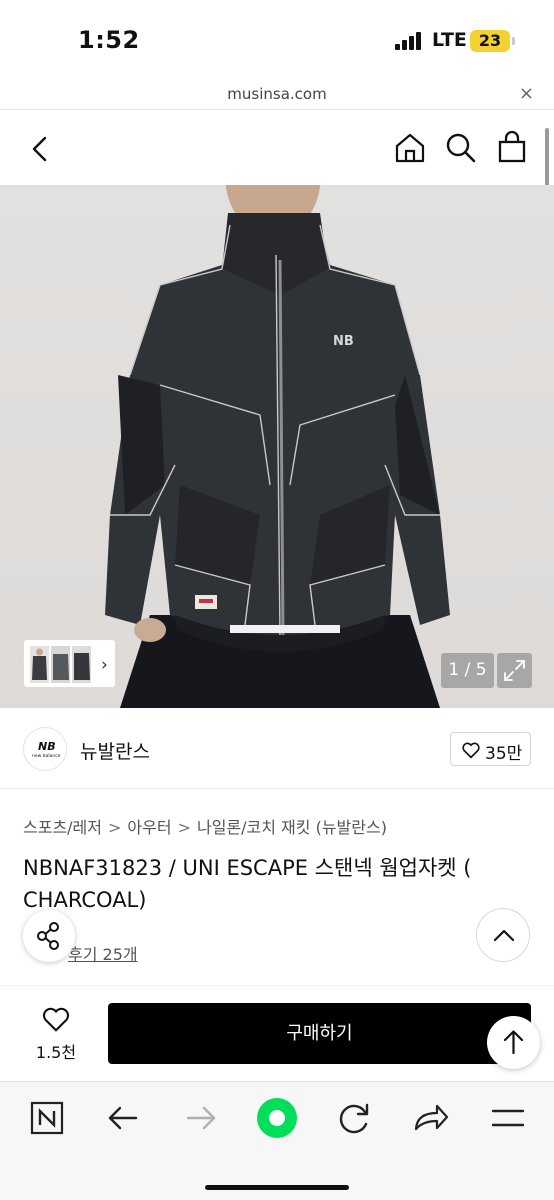 Image resolution: width=554 pixels, height=1200 pixels. Describe the element at coordinates (247, 868) in the screenshot. I see `product-title-line1: NBNAF31823 / UNI ESCAPE 스탠넥 웜업자켓 (` at that location.